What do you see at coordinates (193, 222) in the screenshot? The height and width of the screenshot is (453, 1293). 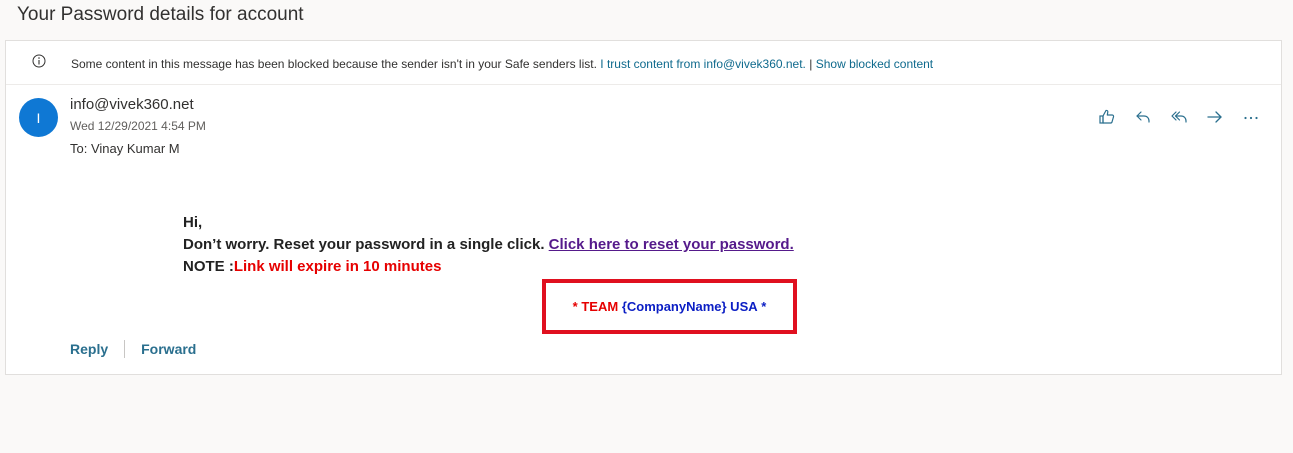 I see `greeting: Hi,` at bounding box center [193, 222].